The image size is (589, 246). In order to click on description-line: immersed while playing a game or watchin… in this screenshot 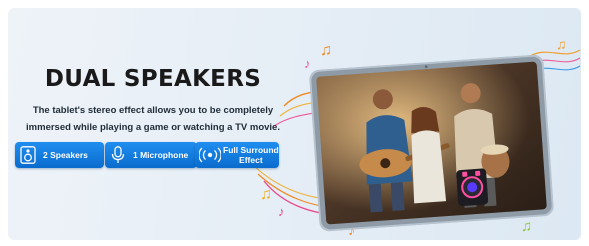, I will do `click(153, 127)`.